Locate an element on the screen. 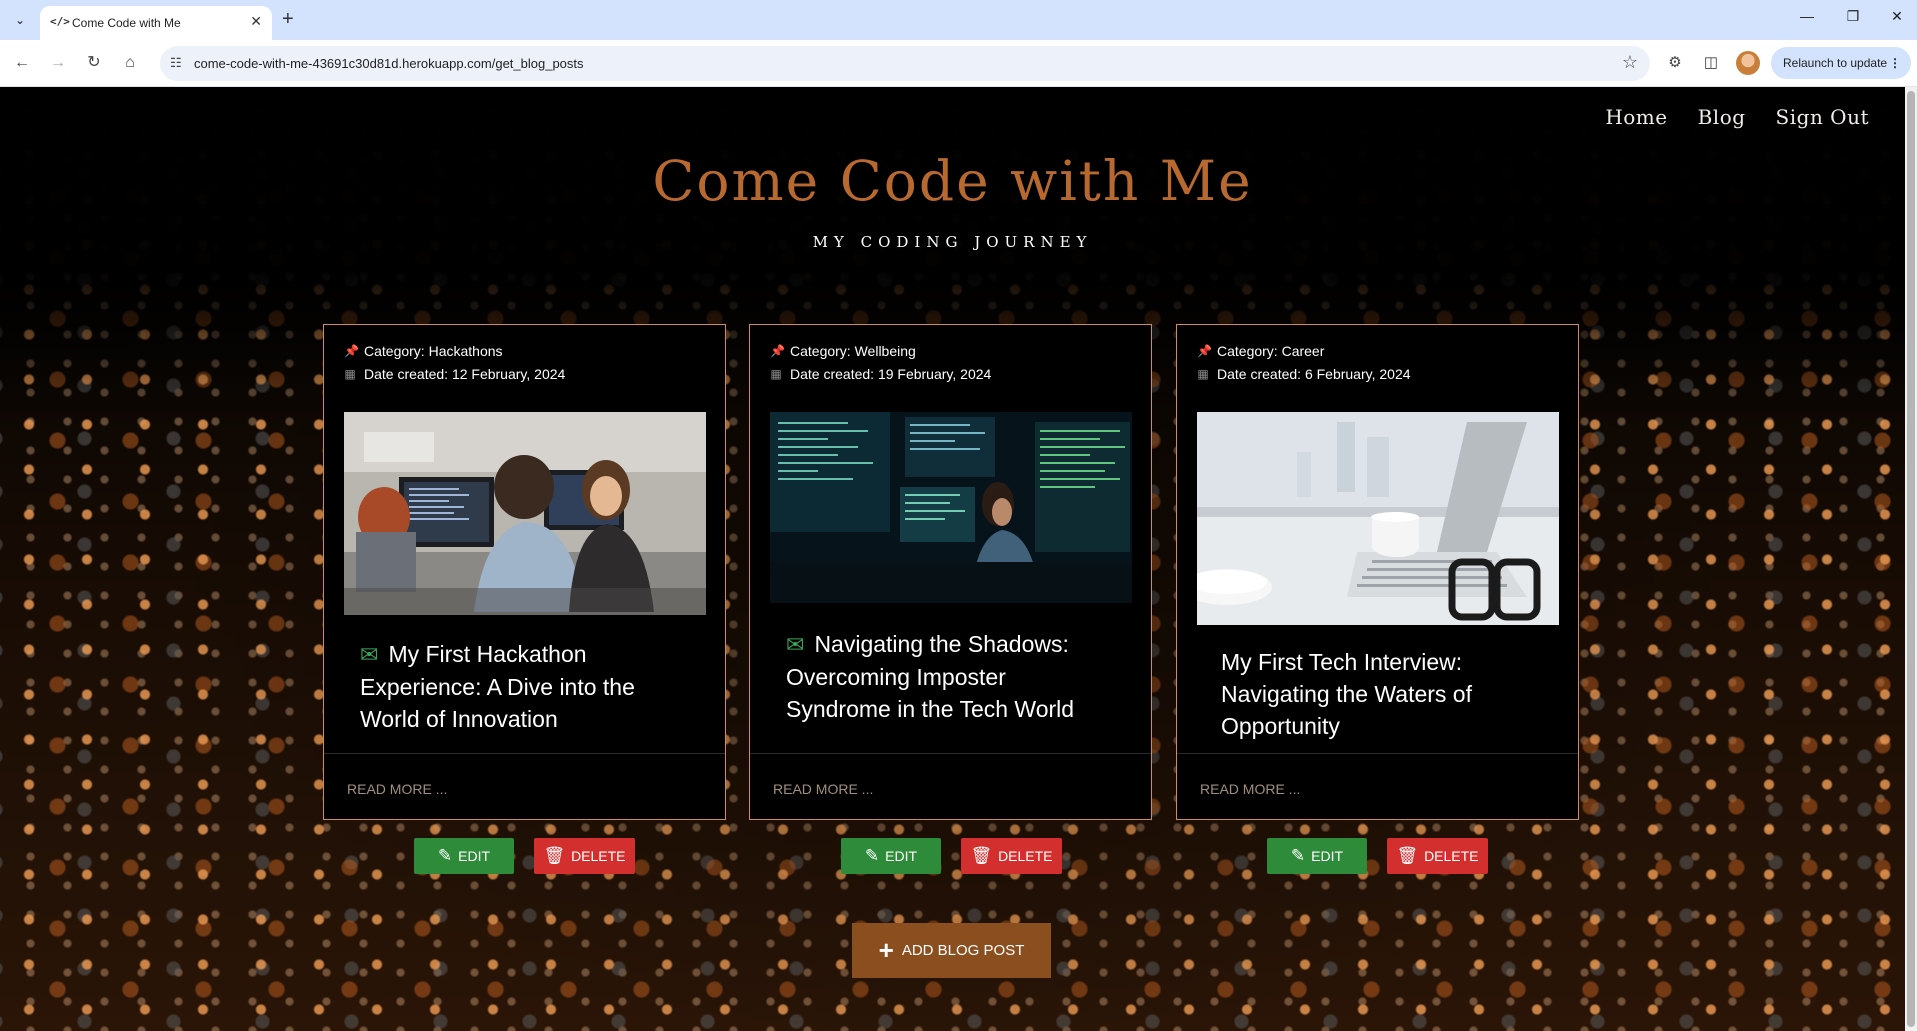  scrollbar-thumb is located at coordinates (1911, 559).